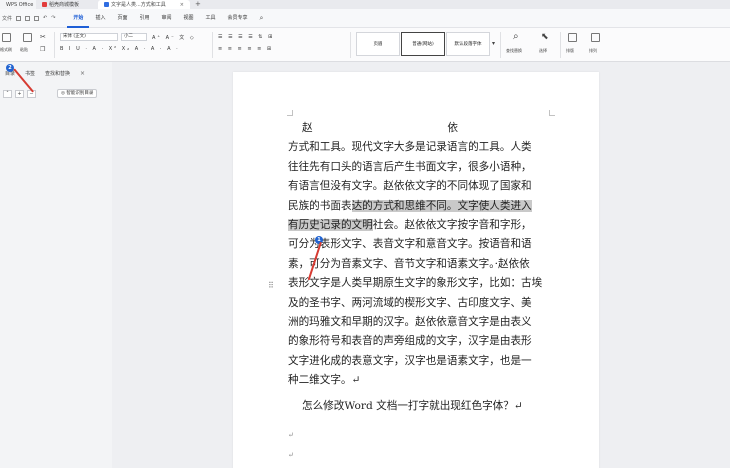 The image size is (730, 468). I want to click on text-line: 表形文字是人类早期原生文字的象形文字，比如：古埃, so click(420, 283).